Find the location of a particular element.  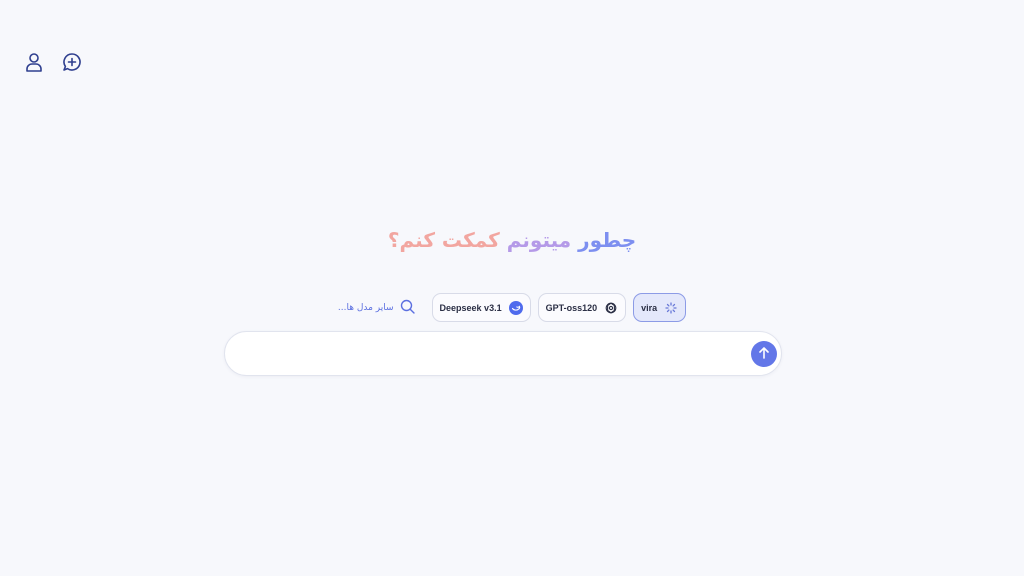

chat-composer is located at coordinates (503, 353).